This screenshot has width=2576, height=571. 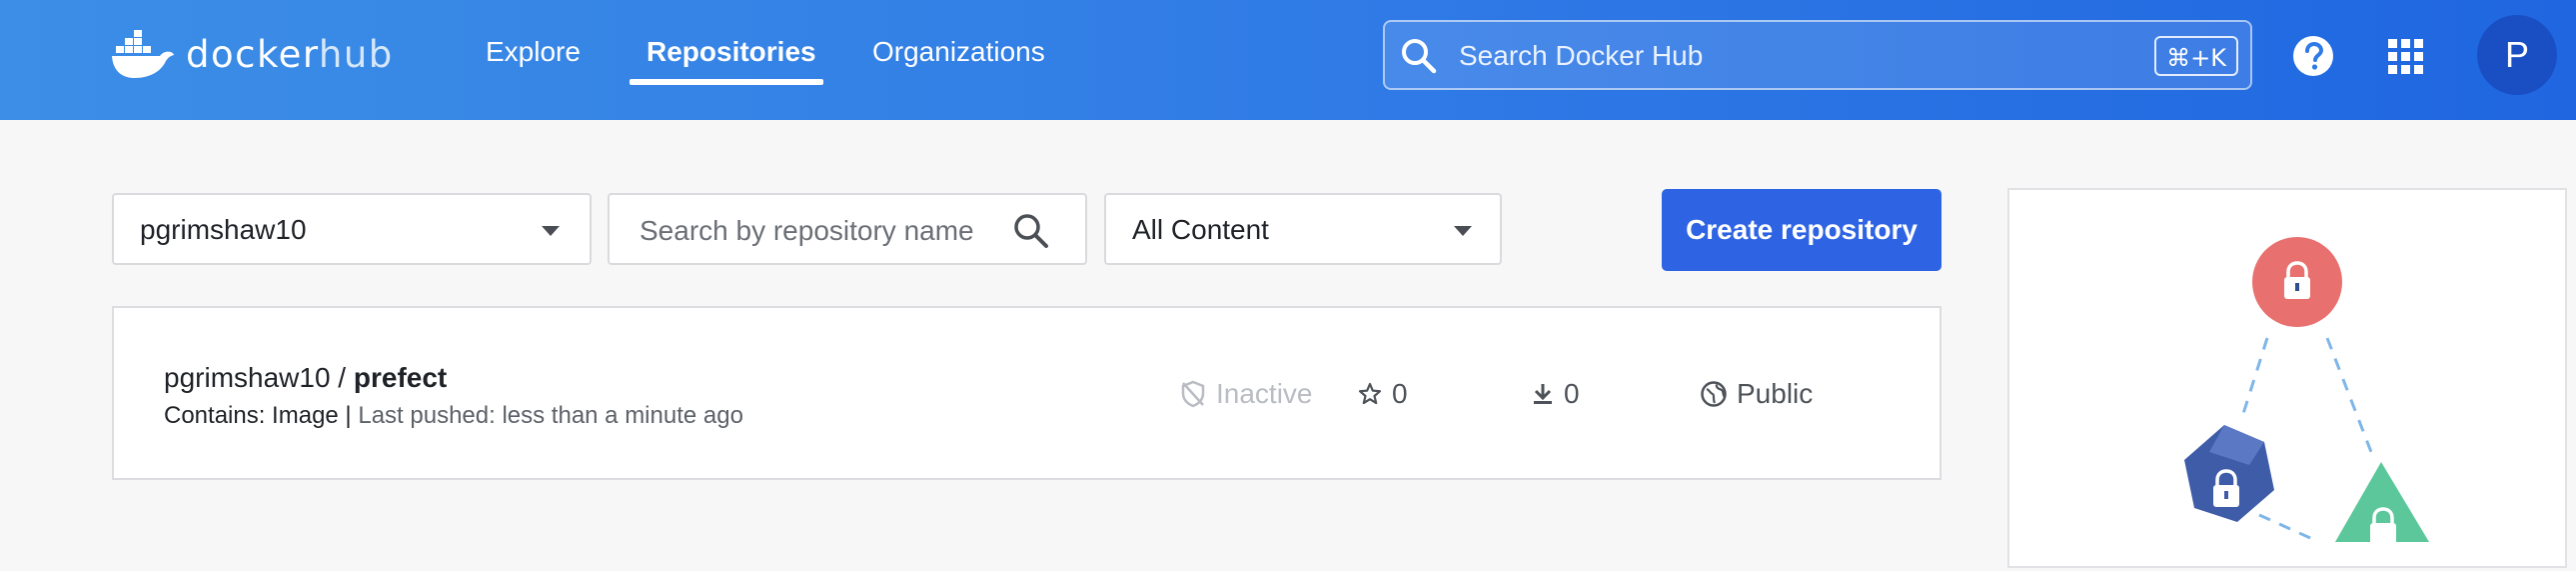 I want to click on repository-last-pushed: Last pushed: less than a minute ago, so click(x=550, y=415).